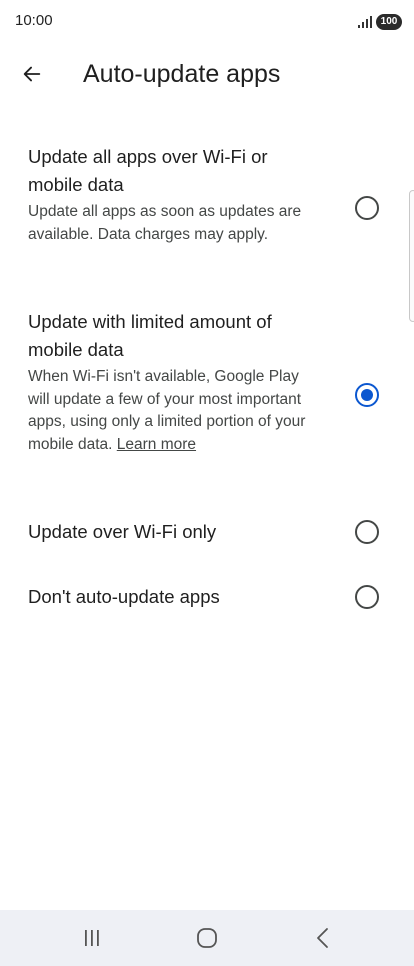  Describe the element at coordinates (182, 74) in the screenshot. I see `page-title: Auto-update apps` at that location.